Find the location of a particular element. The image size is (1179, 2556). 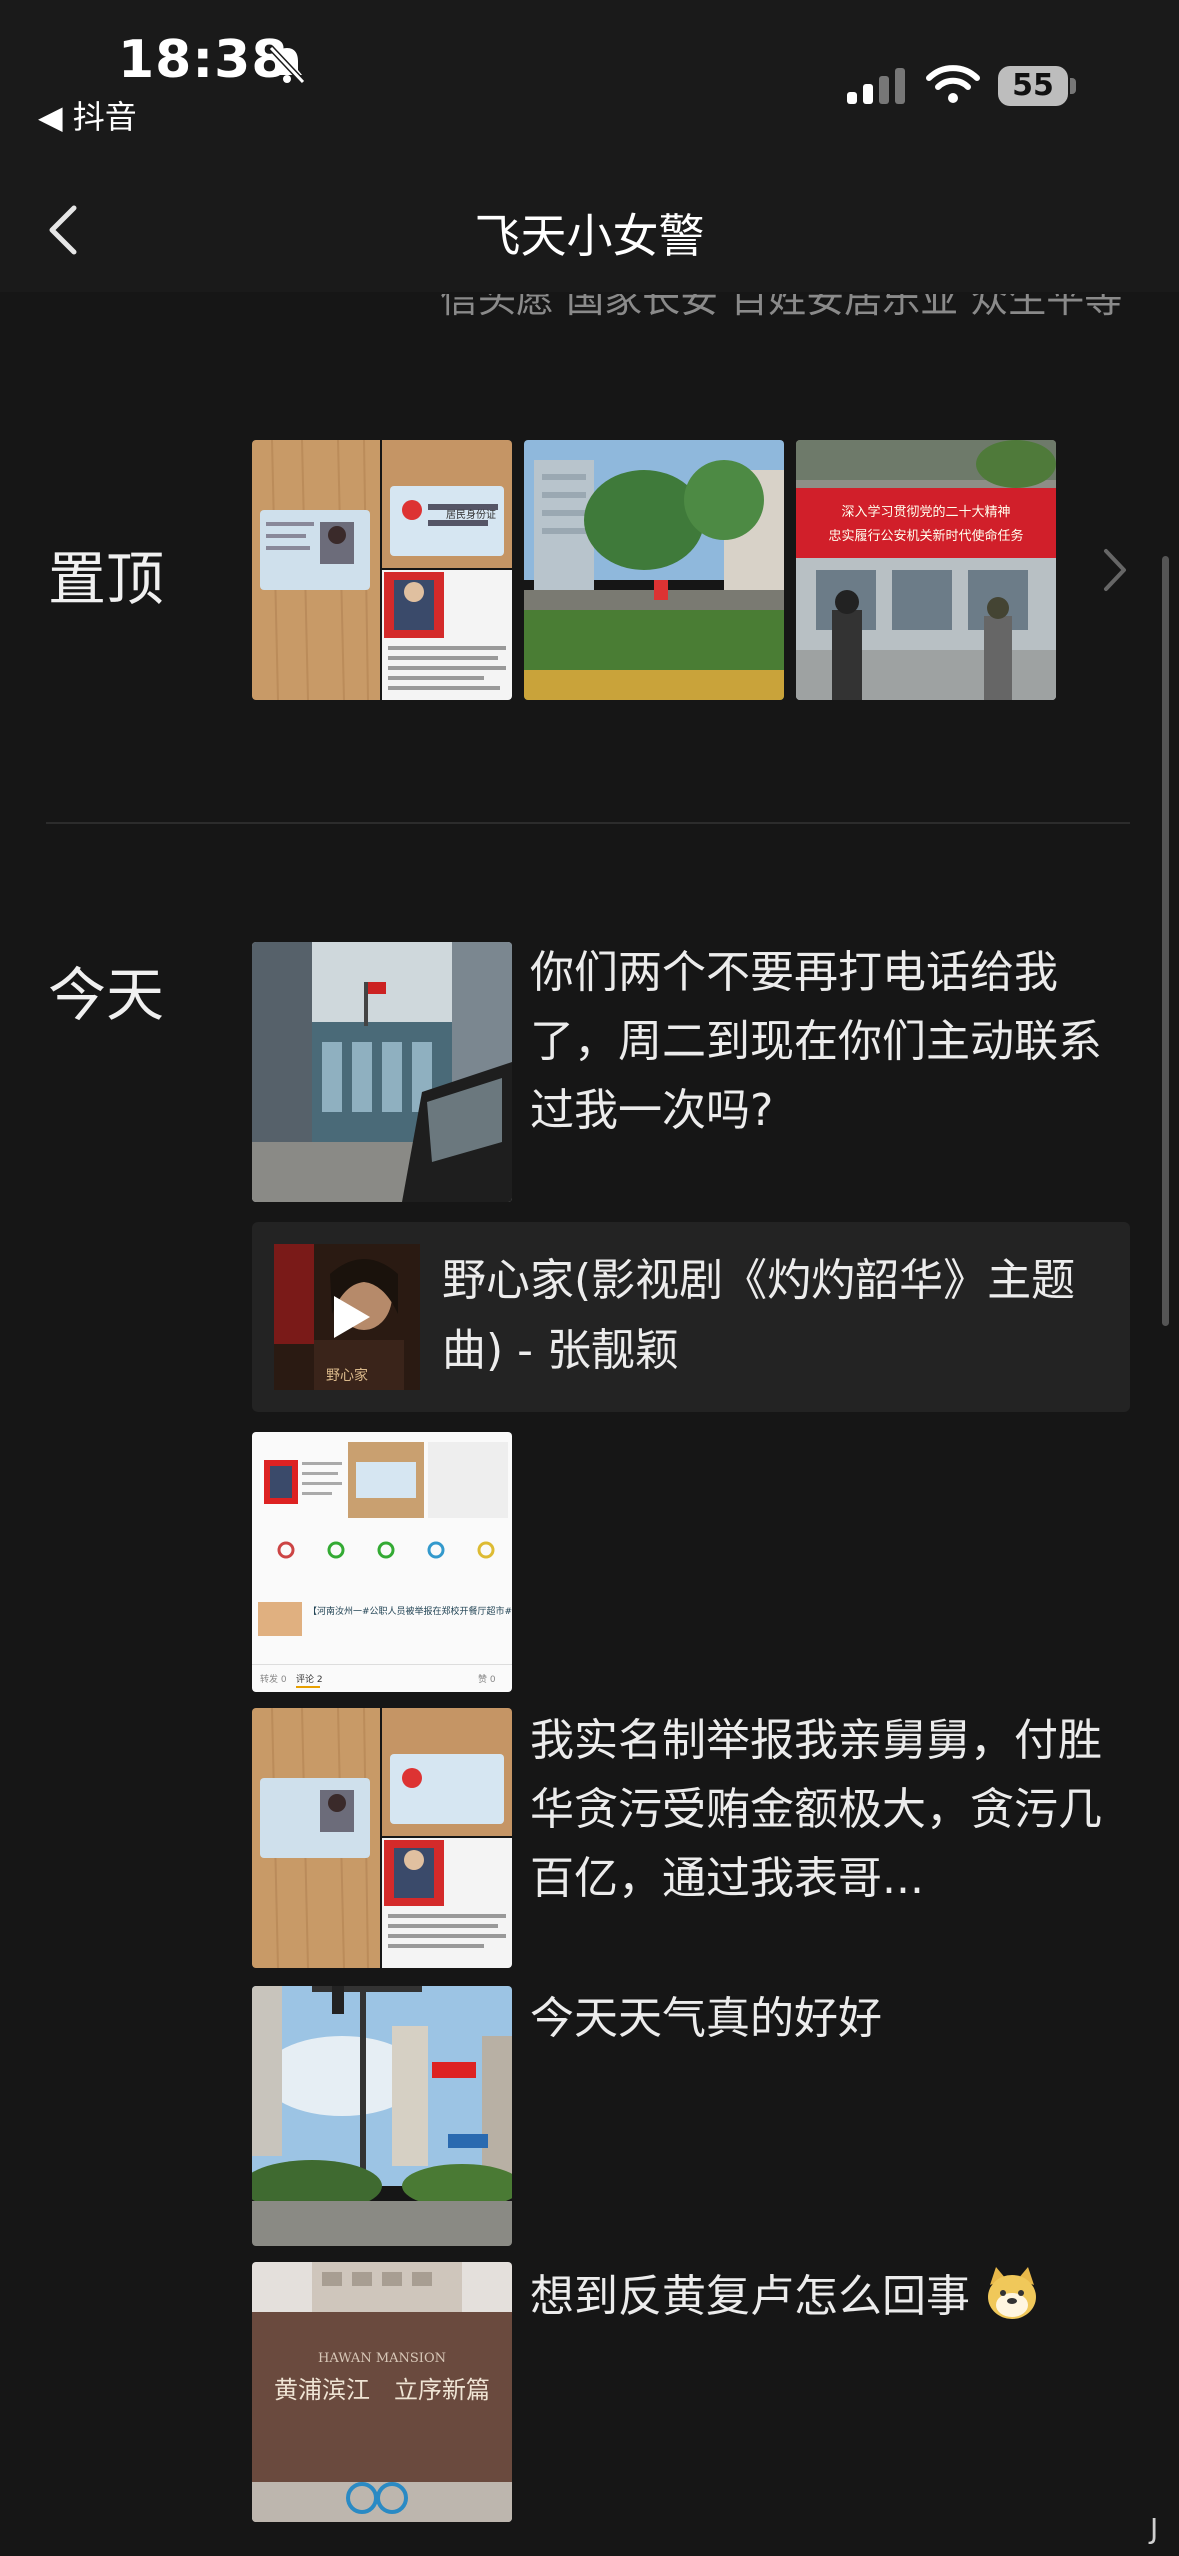

music-cover: 野心家 is located at coordinates (347, 1317).